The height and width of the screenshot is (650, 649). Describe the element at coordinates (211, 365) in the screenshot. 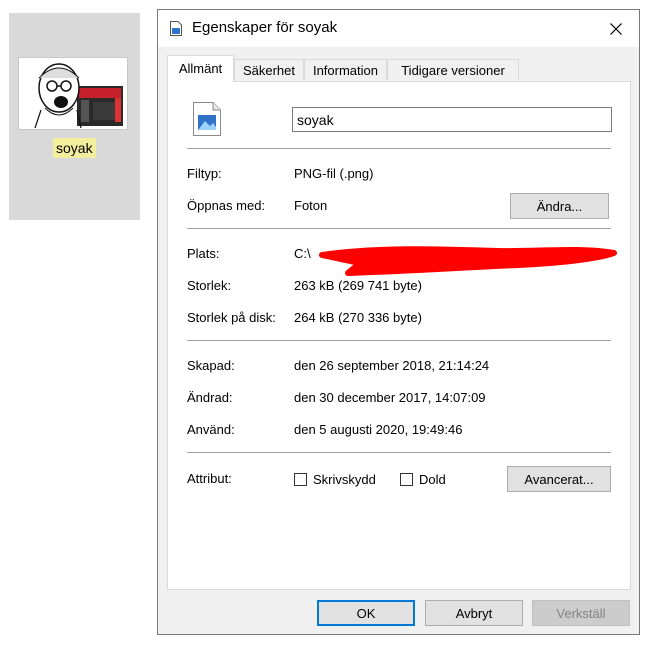

I see `created-label: Skapad:` at that location.